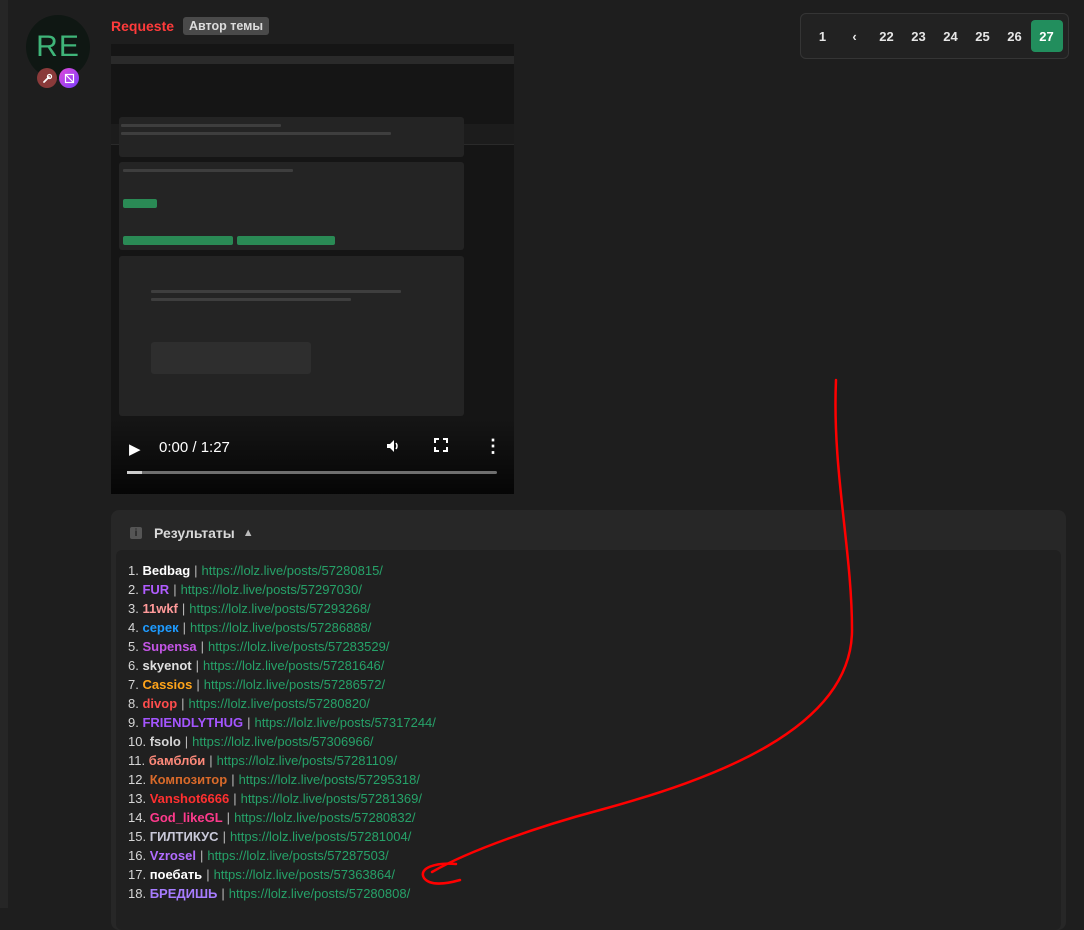 The width and height of the screenshot is (1084, 930). I want to click on item-number: 14., so click(137, 817).